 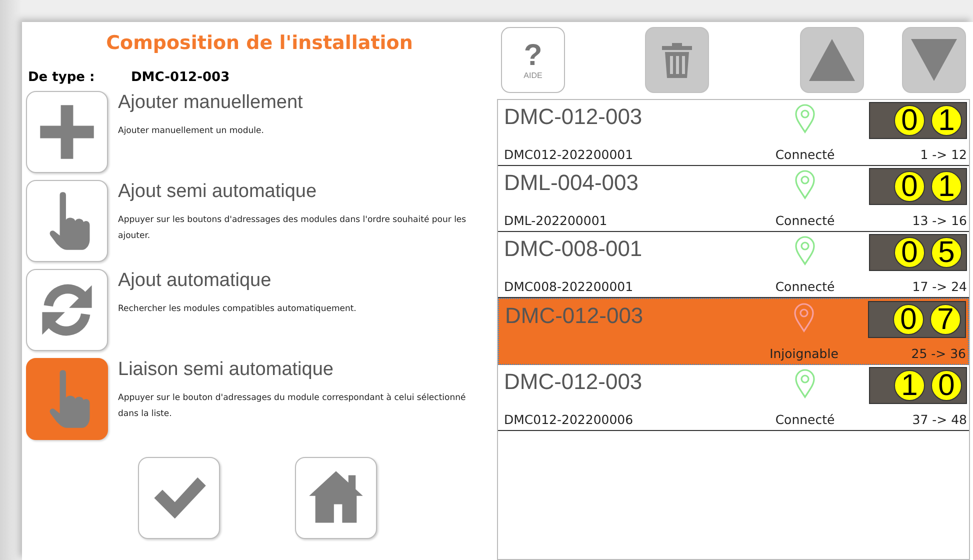 I want to click on address-range: 37 -> 48, so click(x=939, y=419).